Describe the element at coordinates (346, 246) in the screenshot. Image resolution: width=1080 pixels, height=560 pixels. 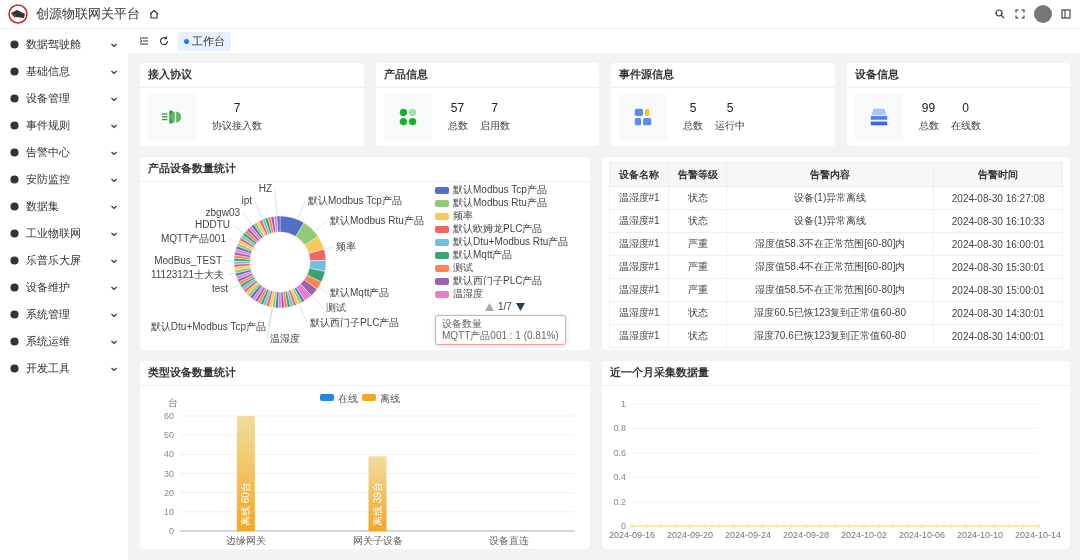
I see `slice-label: 频率` at that location.